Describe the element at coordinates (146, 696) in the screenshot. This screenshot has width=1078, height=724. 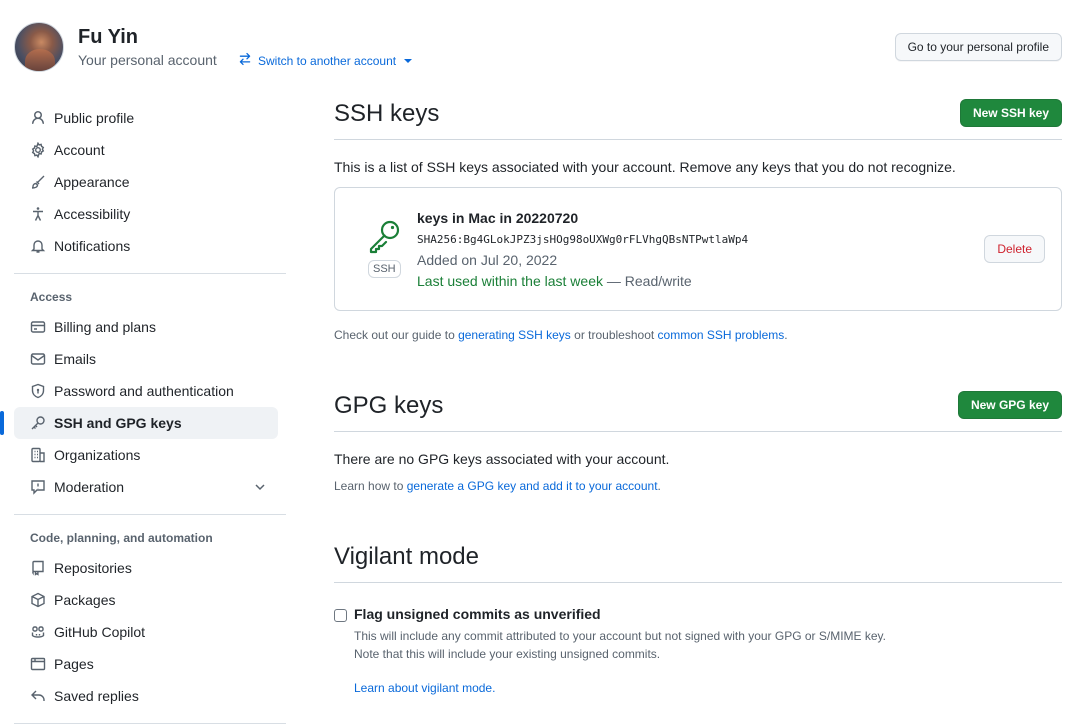
I see `sidebar-item-saved-replies: Saved replies` at that location.